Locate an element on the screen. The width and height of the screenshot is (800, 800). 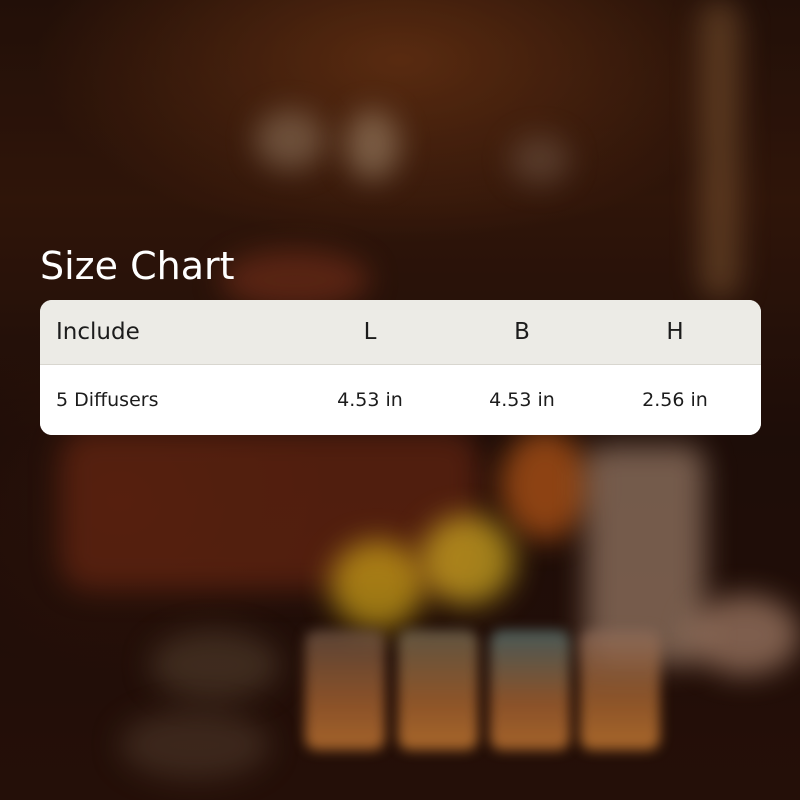
header-breadth: B is located at coordinates (522, 332).